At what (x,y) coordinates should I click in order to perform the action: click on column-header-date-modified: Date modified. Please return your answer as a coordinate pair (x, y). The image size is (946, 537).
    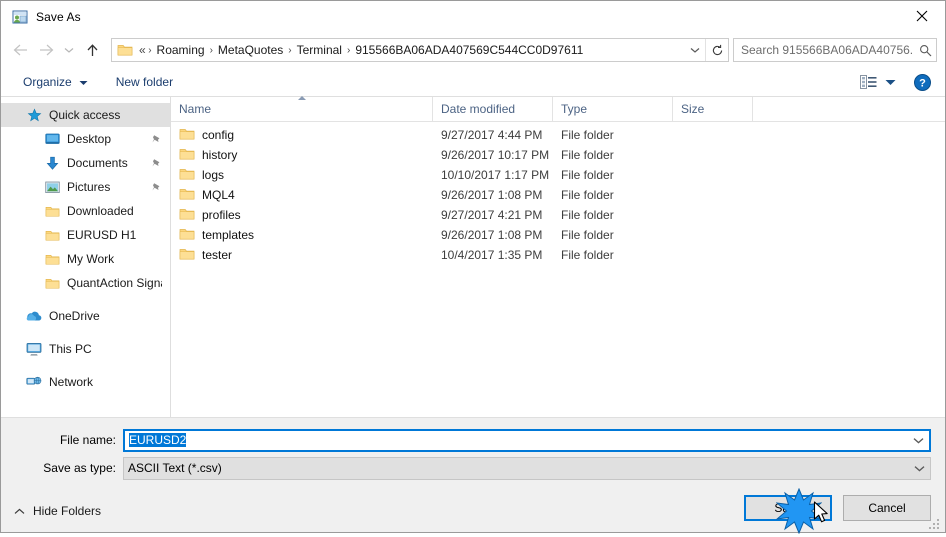
    Looking at the image, I should click on (493, 109).